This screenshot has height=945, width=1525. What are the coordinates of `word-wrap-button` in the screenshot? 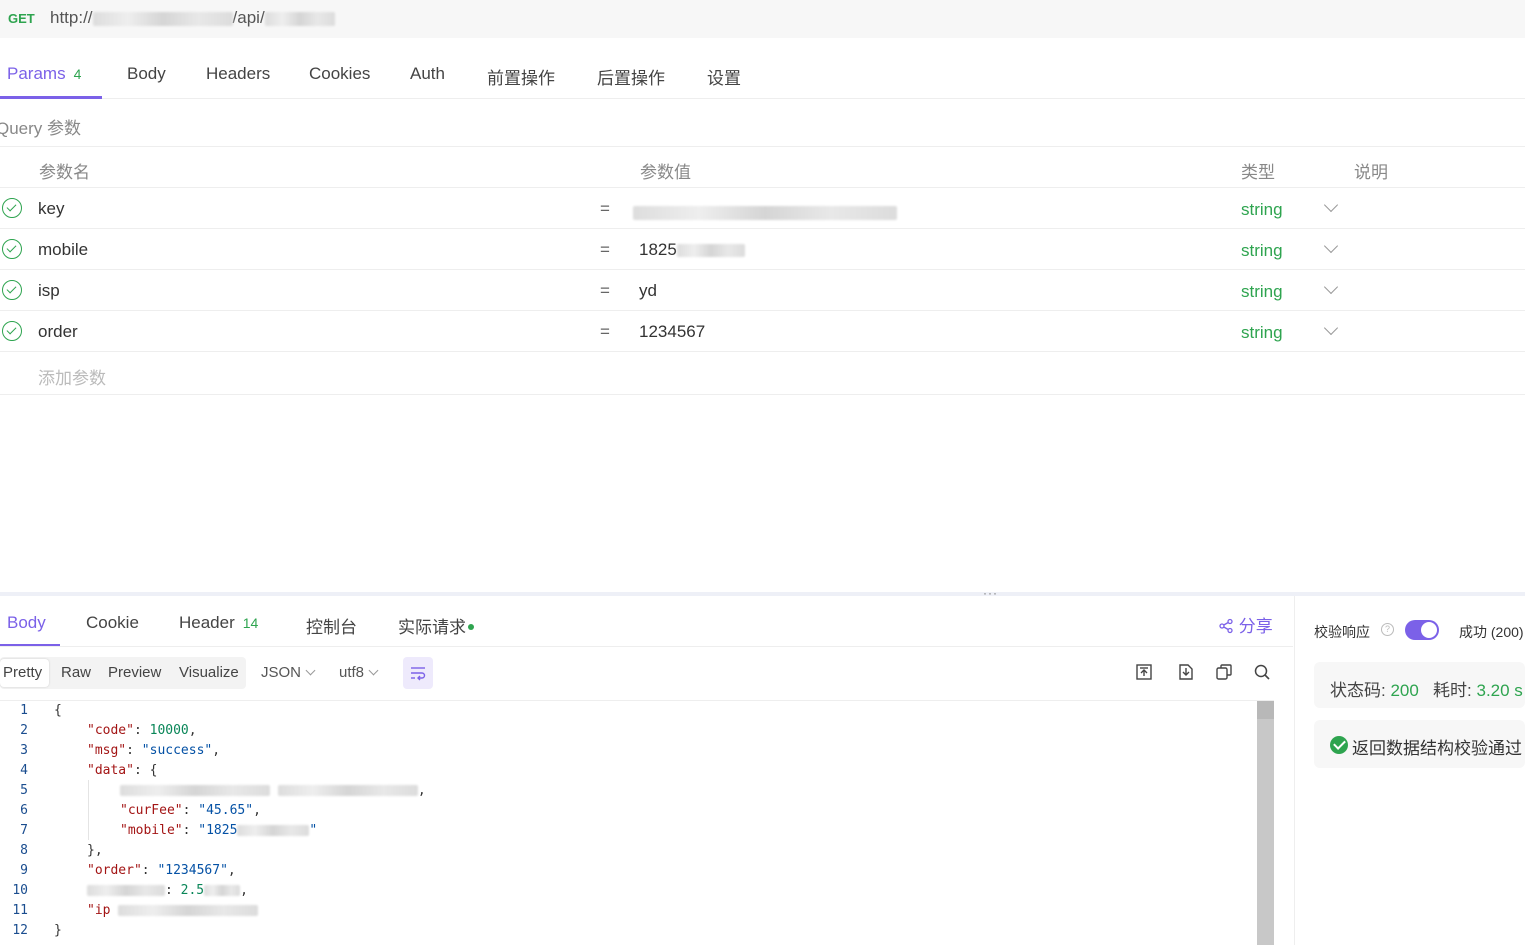 It's located at (418, 673).